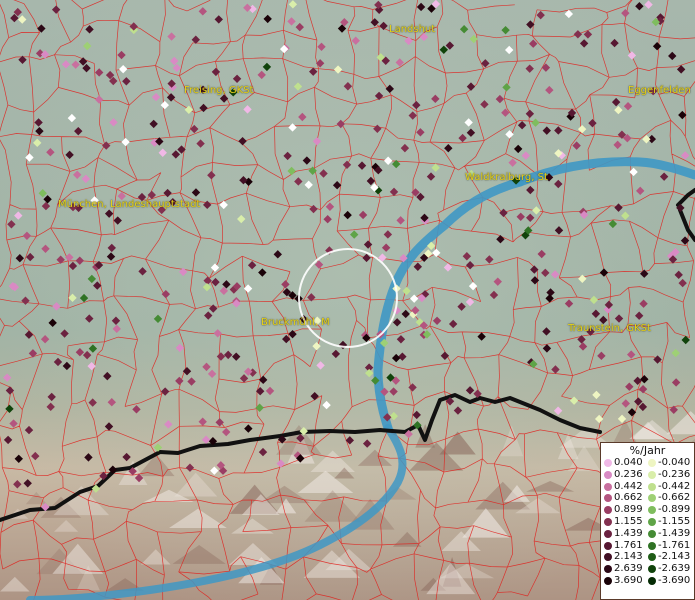 This screenshot has width=695, height=600. What do you see at coordinates (628, 462) in the screenshot?
I see `legend-value-positive: 0.040` at bounding box center [628, 462].